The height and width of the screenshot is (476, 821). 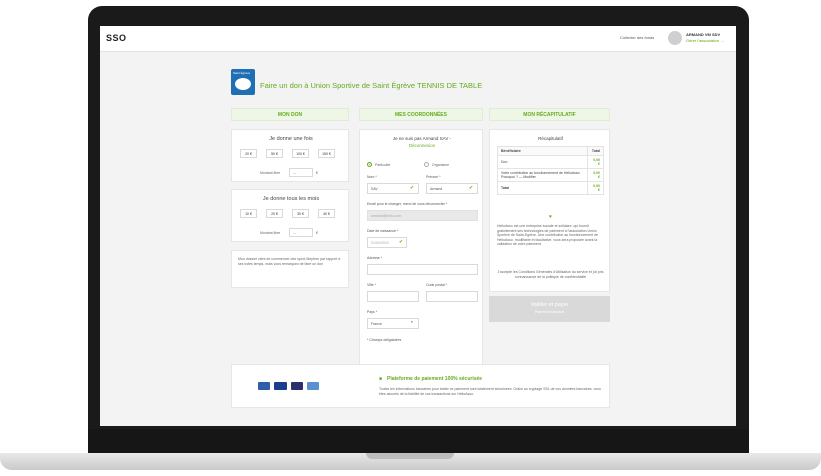 What do you see at coordinates (549, 305) in the screenshot?
I see `submit-label: Valider et payer` at bounding box center [549, 305].